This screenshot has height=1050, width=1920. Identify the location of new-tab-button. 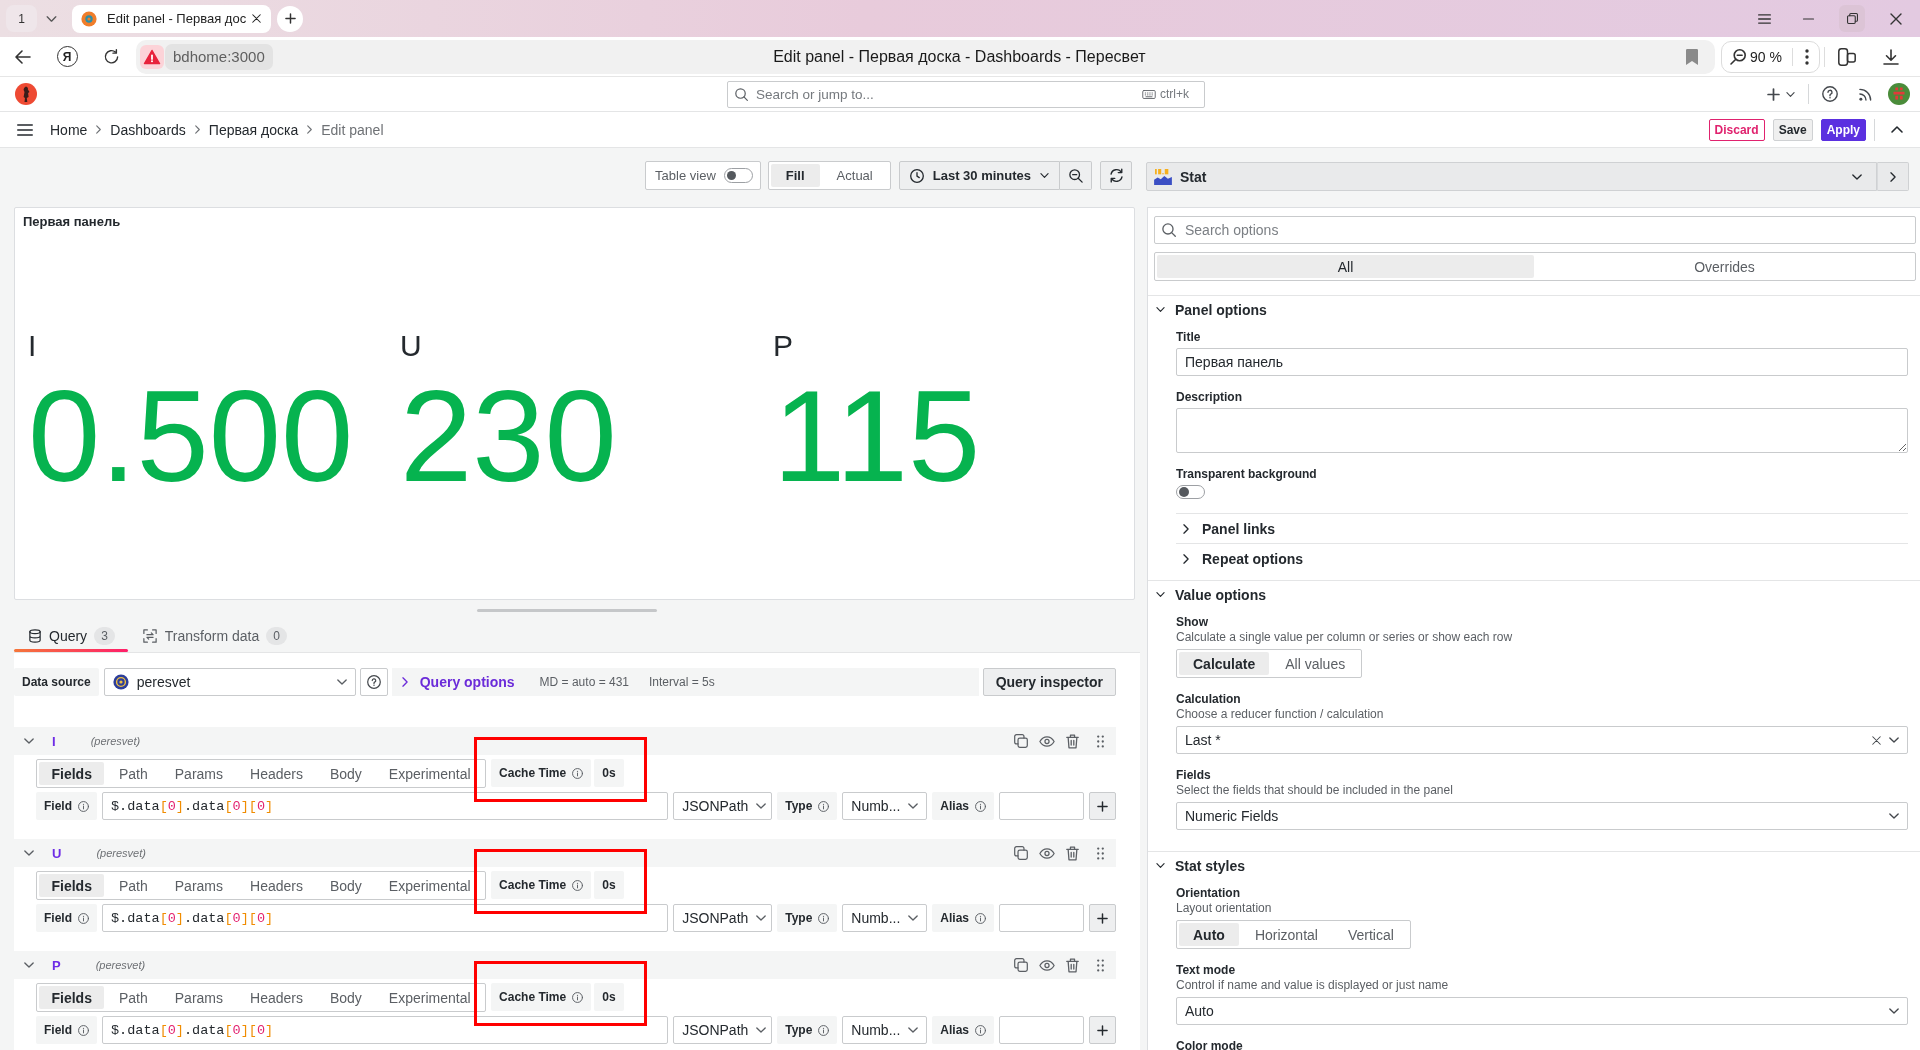
(290, 18).